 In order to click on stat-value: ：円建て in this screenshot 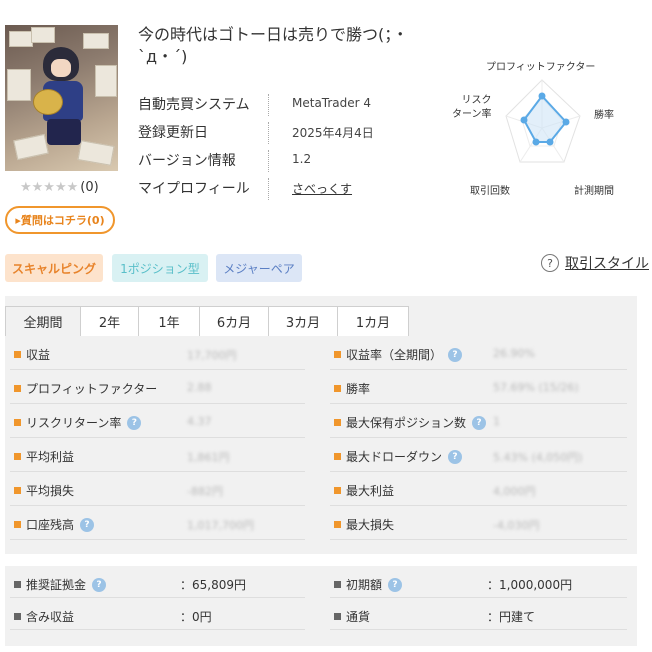, I will do `click(511, 617)`.